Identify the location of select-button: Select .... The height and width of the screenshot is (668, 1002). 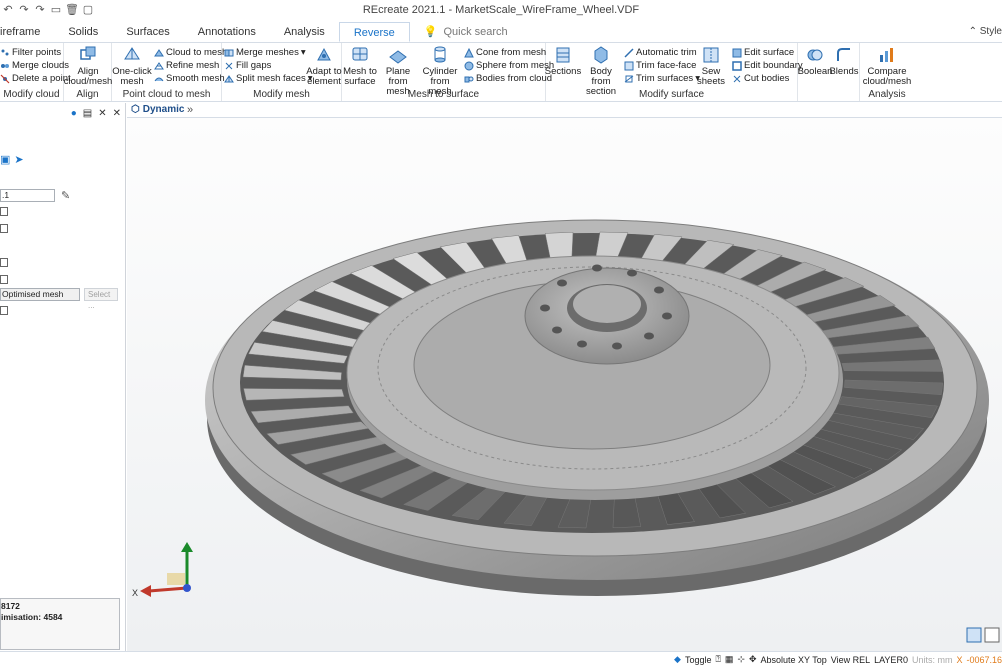
(101, 299).